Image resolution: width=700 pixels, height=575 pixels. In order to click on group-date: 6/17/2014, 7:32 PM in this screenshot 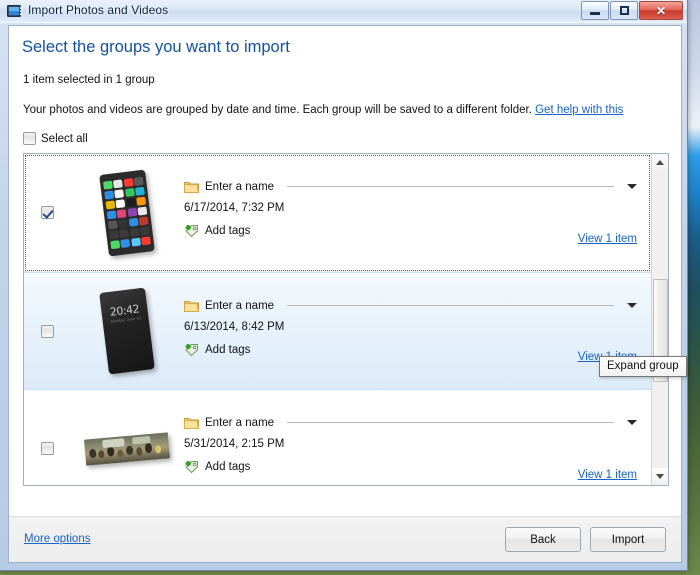, I will do `click(234, 208)`.